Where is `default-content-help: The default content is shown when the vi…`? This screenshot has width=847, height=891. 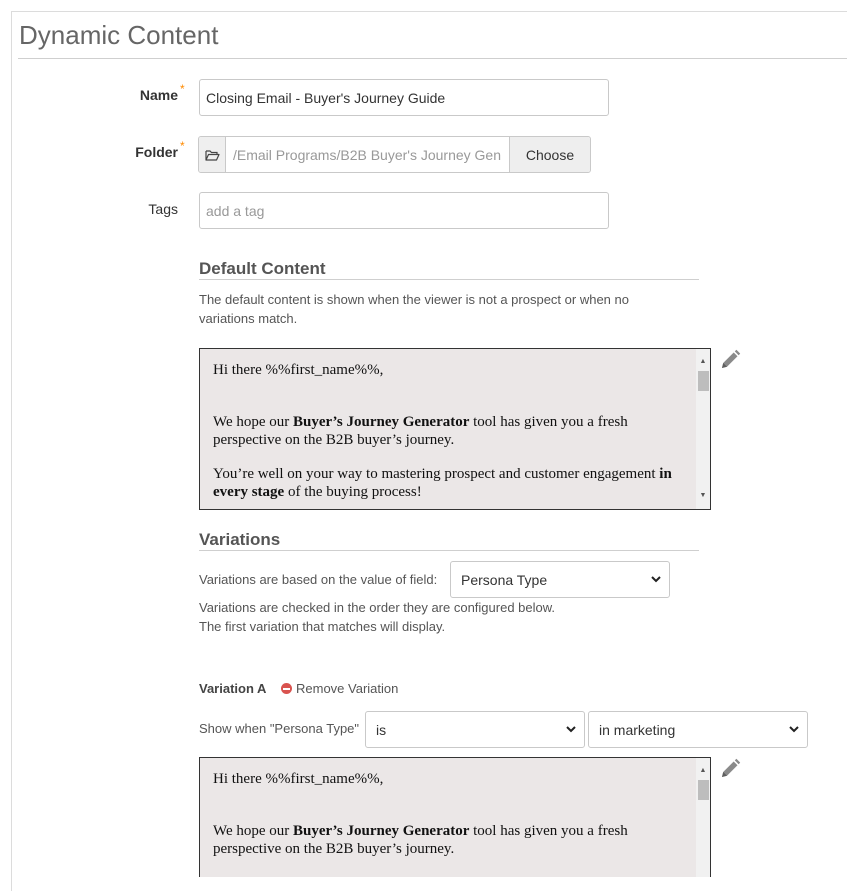 default-content-help: The default content is shown when the vi… is located at coordinates (414, 309).